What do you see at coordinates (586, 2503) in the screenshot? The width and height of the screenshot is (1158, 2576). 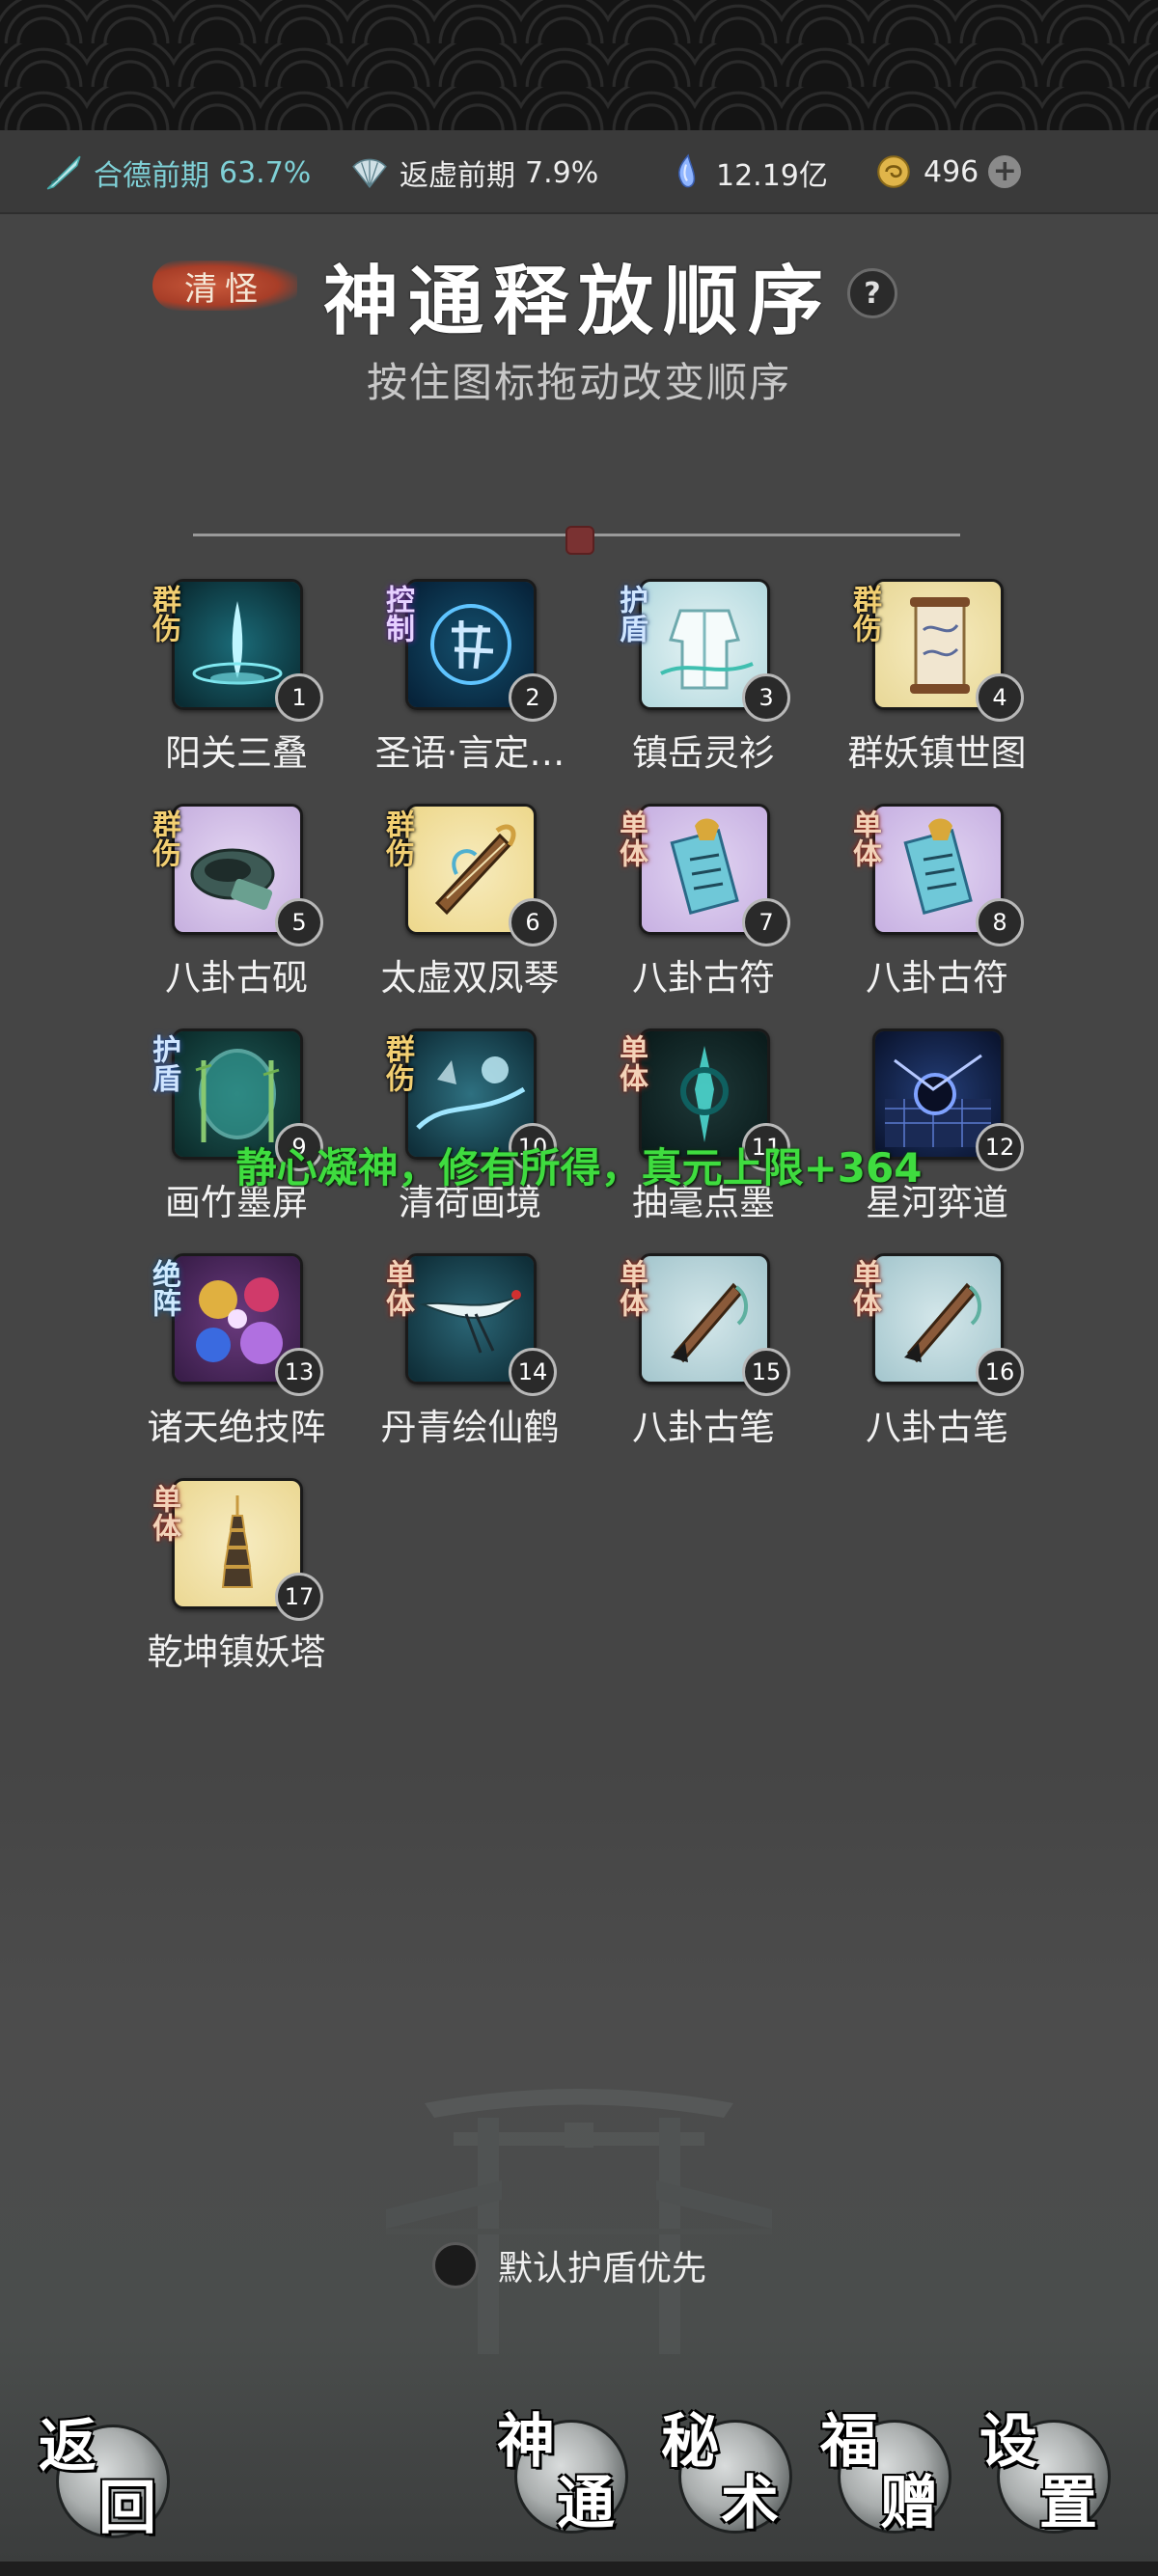 I see `divine-label-2: 通` at bounding box center [586, 2503].